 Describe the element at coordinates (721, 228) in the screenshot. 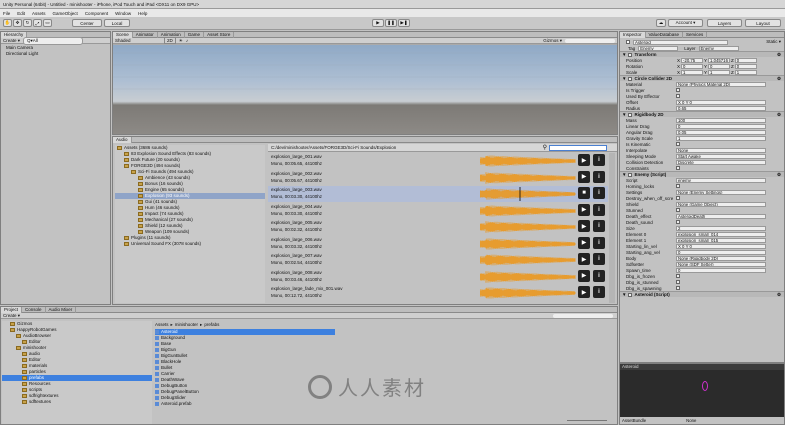

I see `enemy-script-field: 2` at that location.